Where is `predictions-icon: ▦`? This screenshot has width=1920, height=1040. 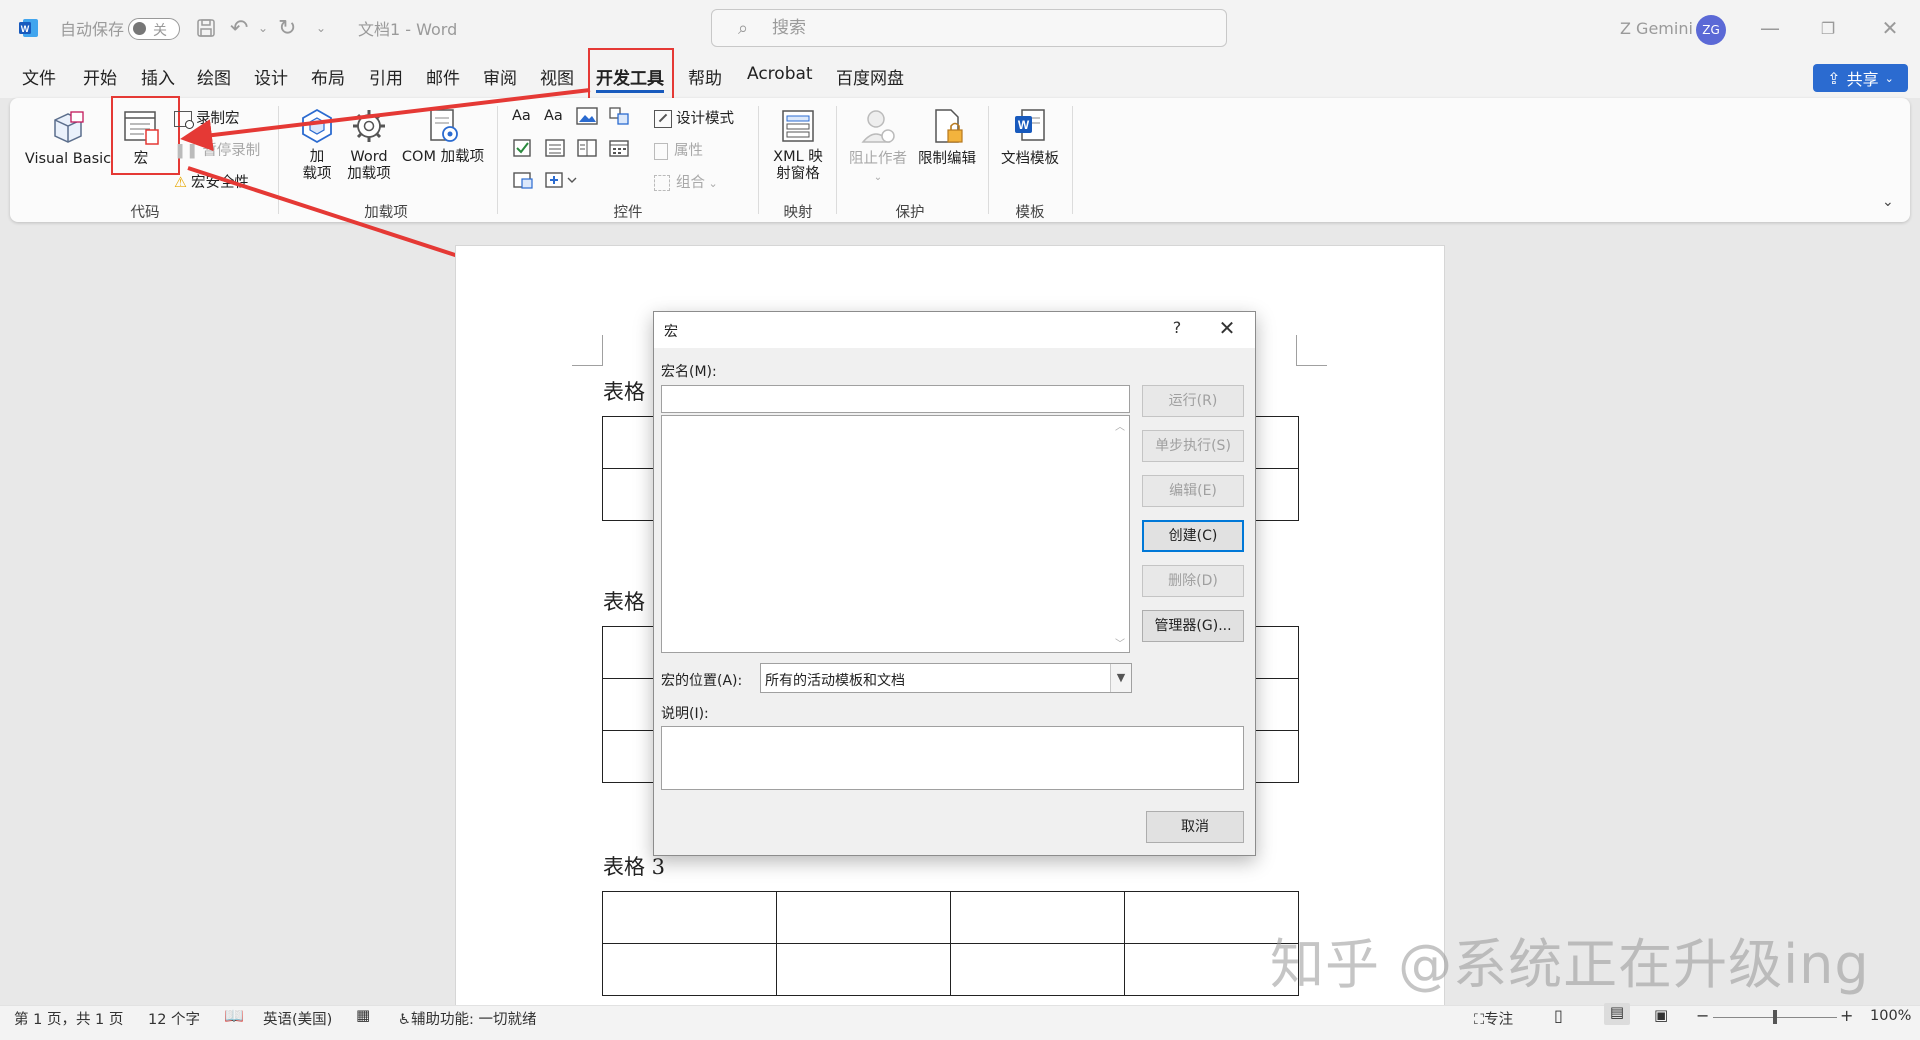 predictions-icon: ▦ is located at coordinates (363, 1015).